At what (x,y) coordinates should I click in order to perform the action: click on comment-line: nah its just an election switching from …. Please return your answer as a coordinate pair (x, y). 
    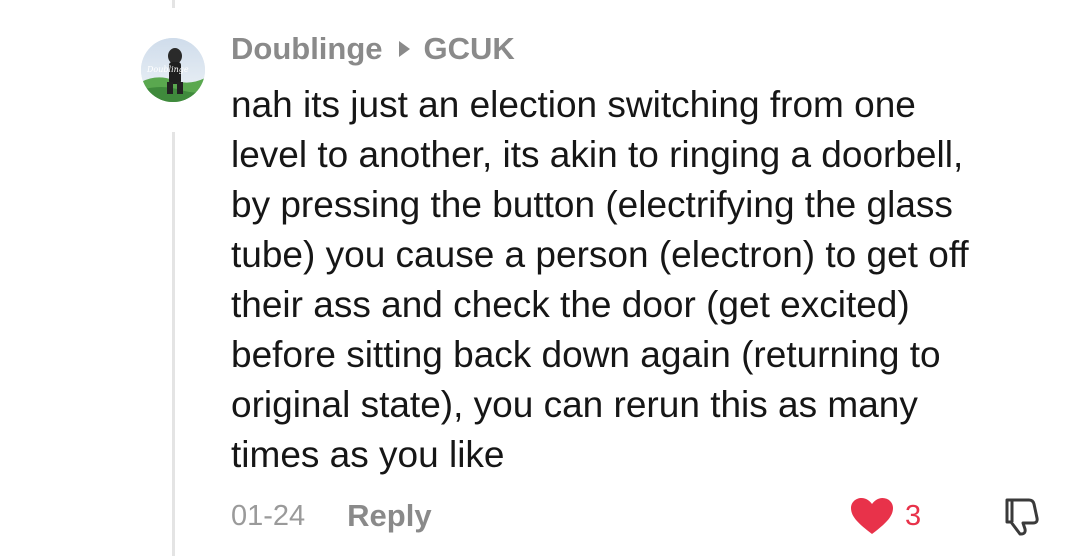
    Looking at the image, I should click on (573, 104).